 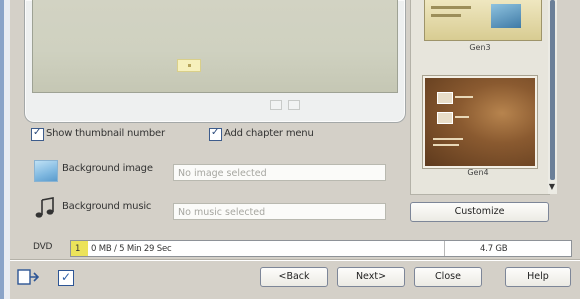 What do you see at coordinates (279, 172) in the screenshot?
I see `background-image-field: No image selected` at bounding box center [279, 172].